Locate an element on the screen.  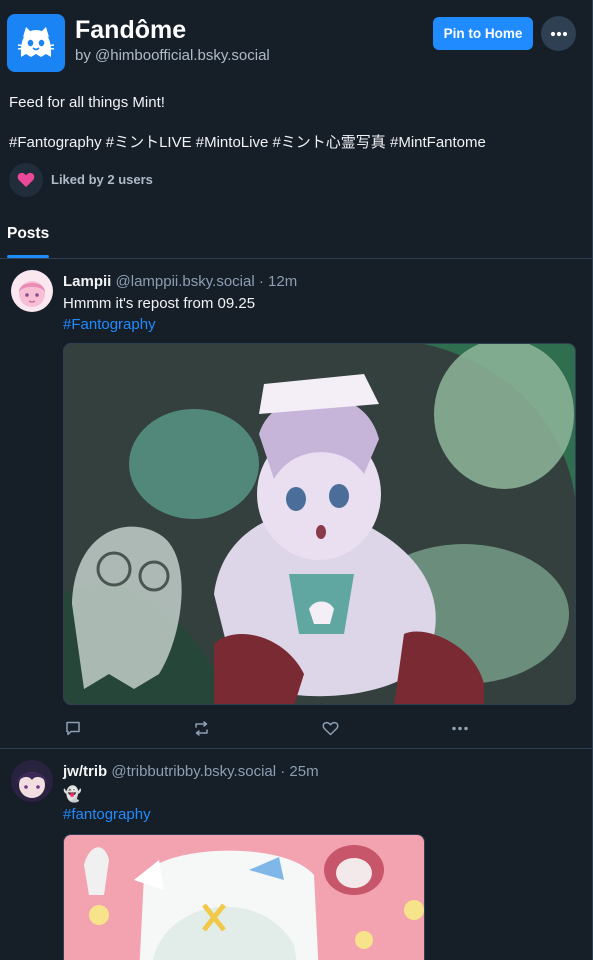
post-text: Hmmm it's repost from 09.25 is located at coordinates (159, 303).